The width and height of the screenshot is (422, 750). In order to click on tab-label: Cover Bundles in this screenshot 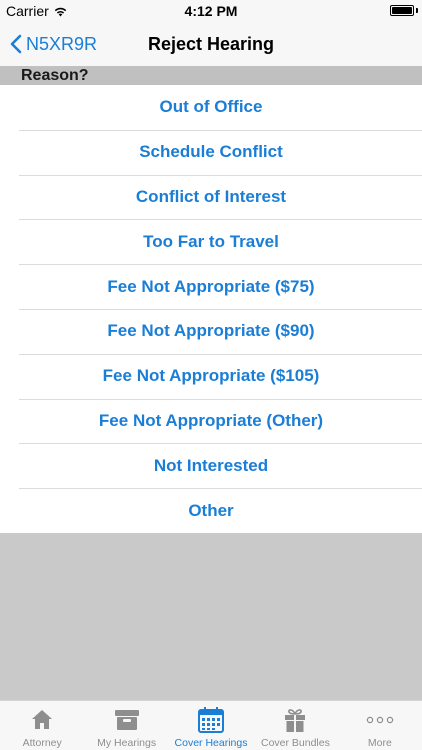, I will do `click(295, 743)`.